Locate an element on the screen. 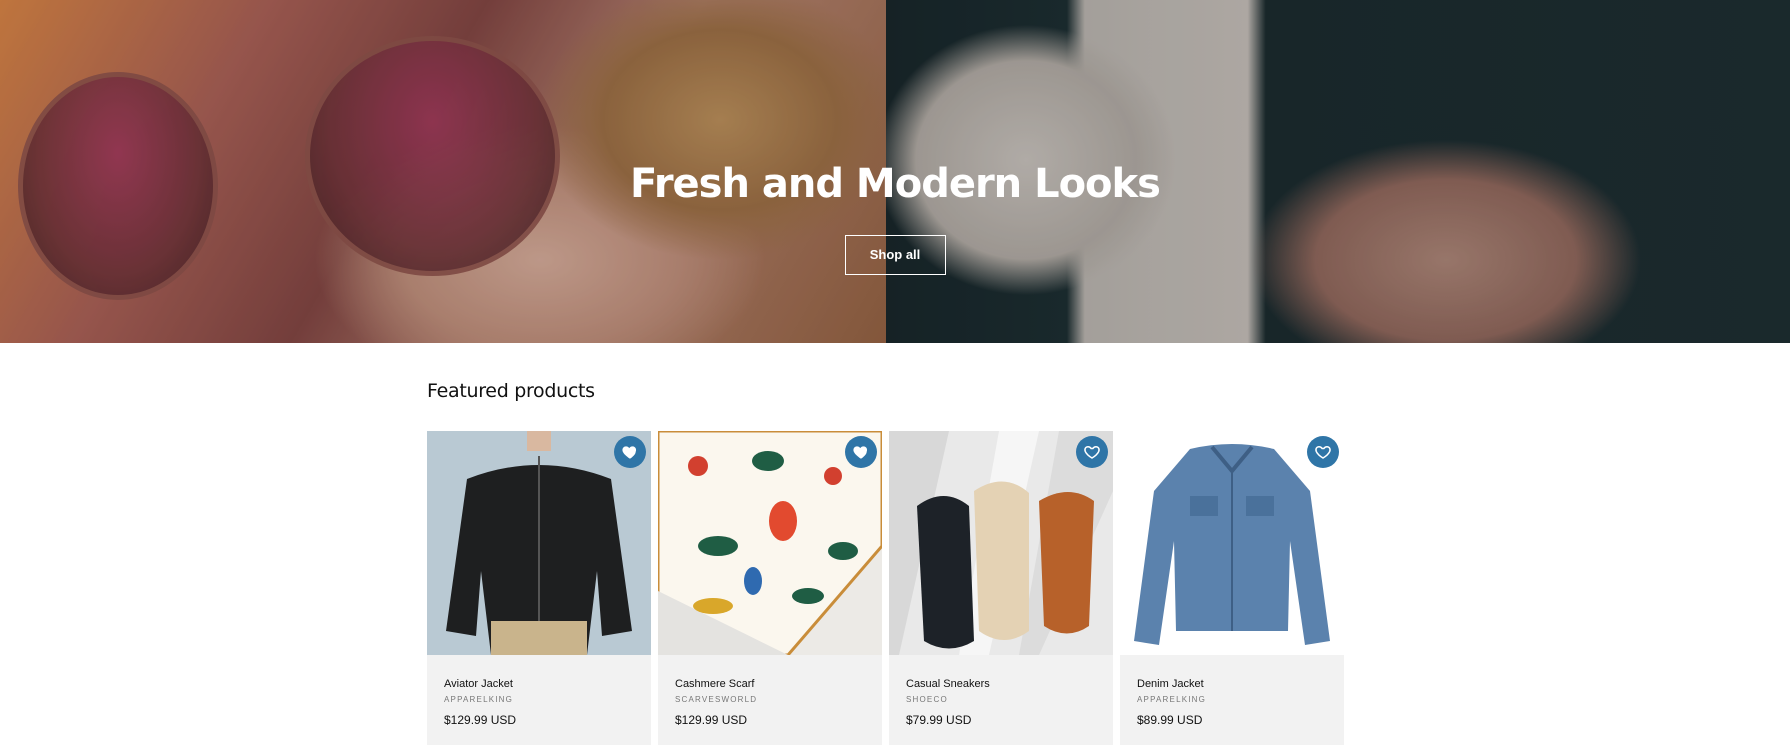 The image size is (1790, 745). product-info: Casual Sneakers SHOECO $79.99 USD is located at coordinates (1001, 700).